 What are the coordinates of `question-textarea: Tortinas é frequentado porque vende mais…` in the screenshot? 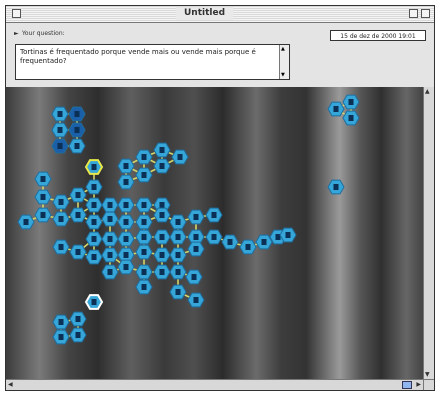 It's located at (152, 62).